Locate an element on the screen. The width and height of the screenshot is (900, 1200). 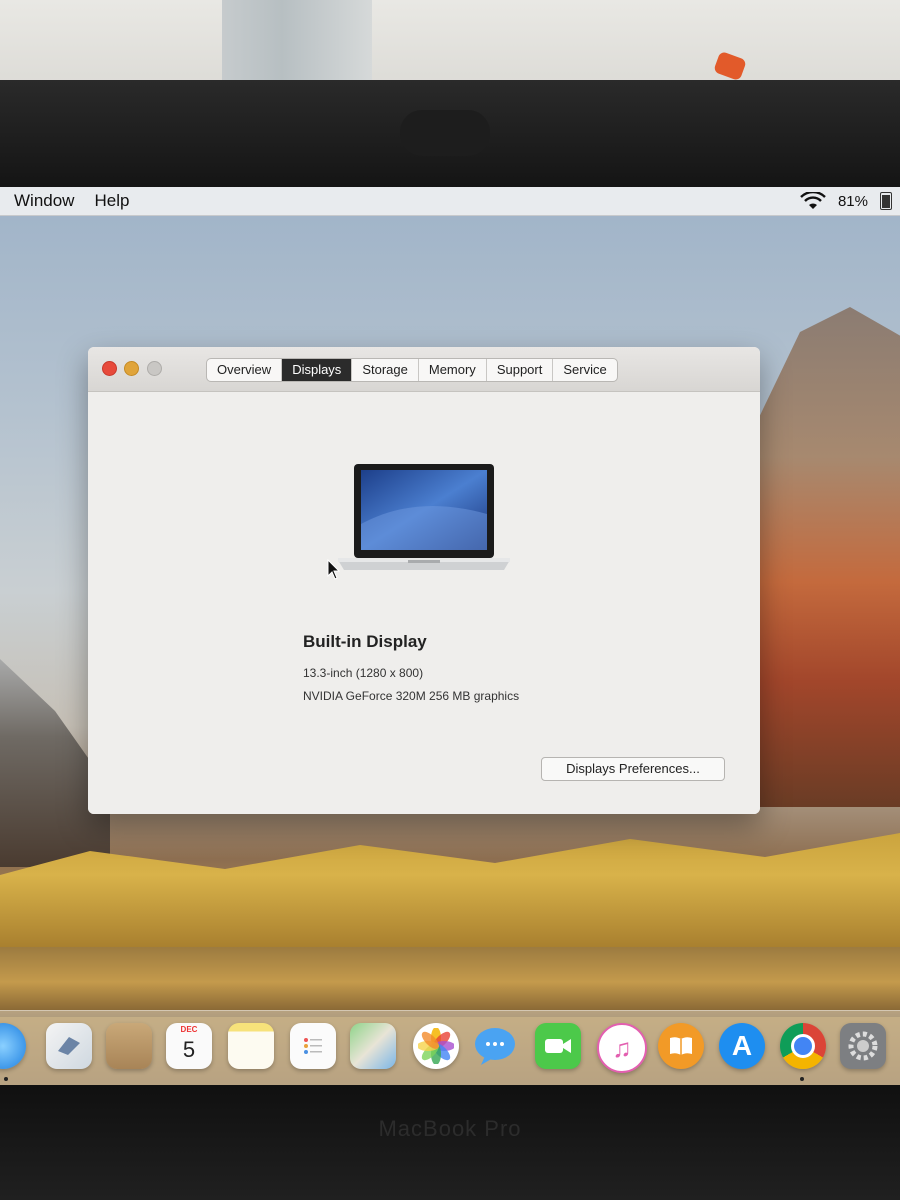
calendar-month: DEC is located at coordinates (189, 1029).